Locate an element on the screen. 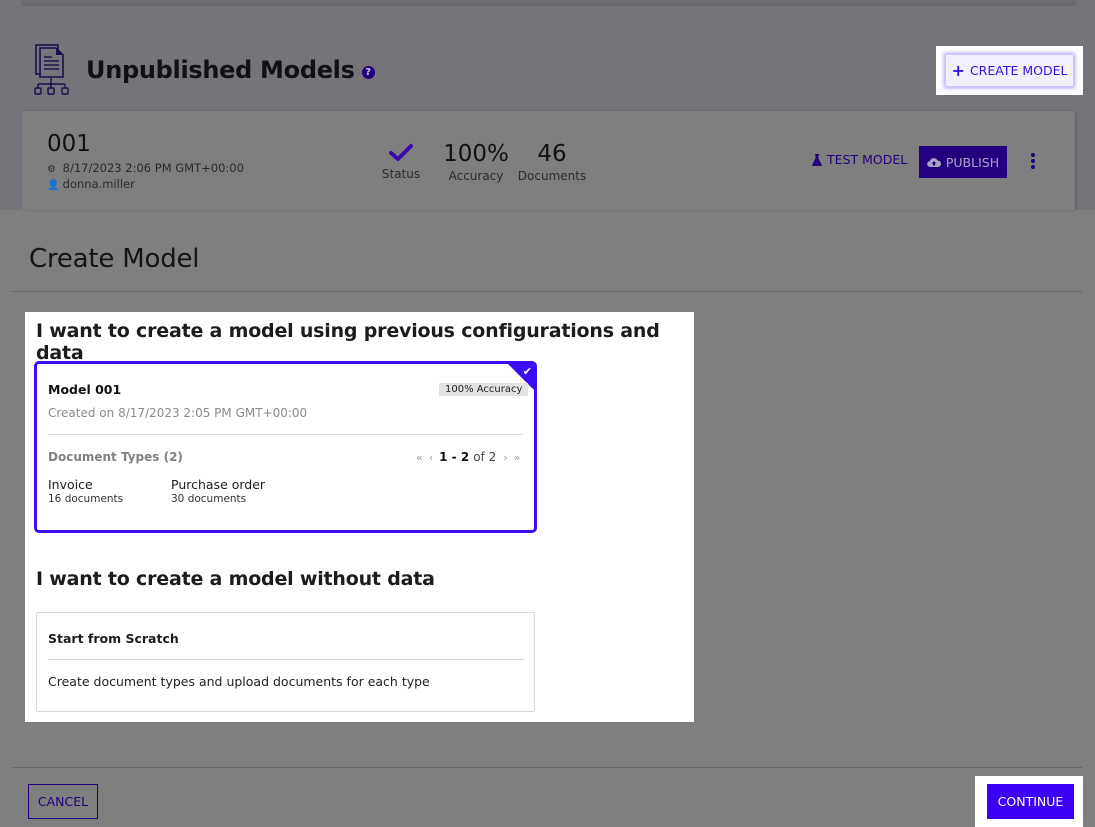 This screenshot has width=1095, height=827. cloud-upload-icon is located at coordinates (934, 162).